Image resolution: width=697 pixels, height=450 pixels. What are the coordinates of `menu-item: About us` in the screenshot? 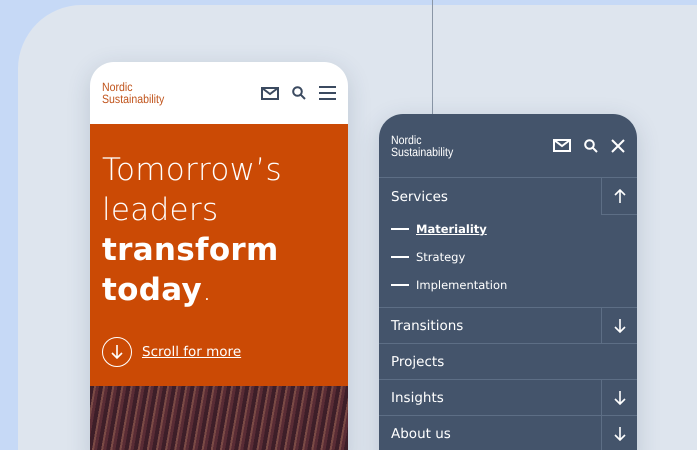 It's located at (490, 433).